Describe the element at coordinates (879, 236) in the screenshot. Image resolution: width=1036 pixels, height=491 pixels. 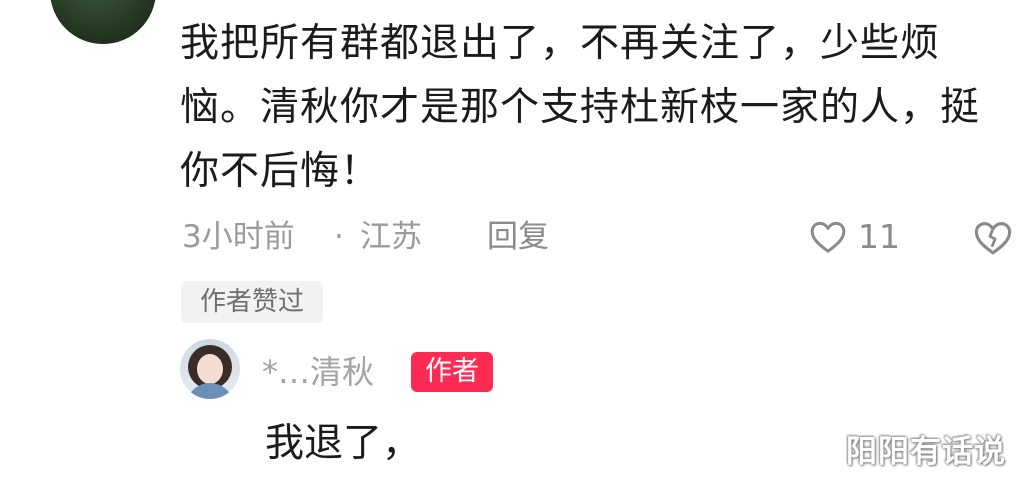
I see `like-count: 11` at that location.